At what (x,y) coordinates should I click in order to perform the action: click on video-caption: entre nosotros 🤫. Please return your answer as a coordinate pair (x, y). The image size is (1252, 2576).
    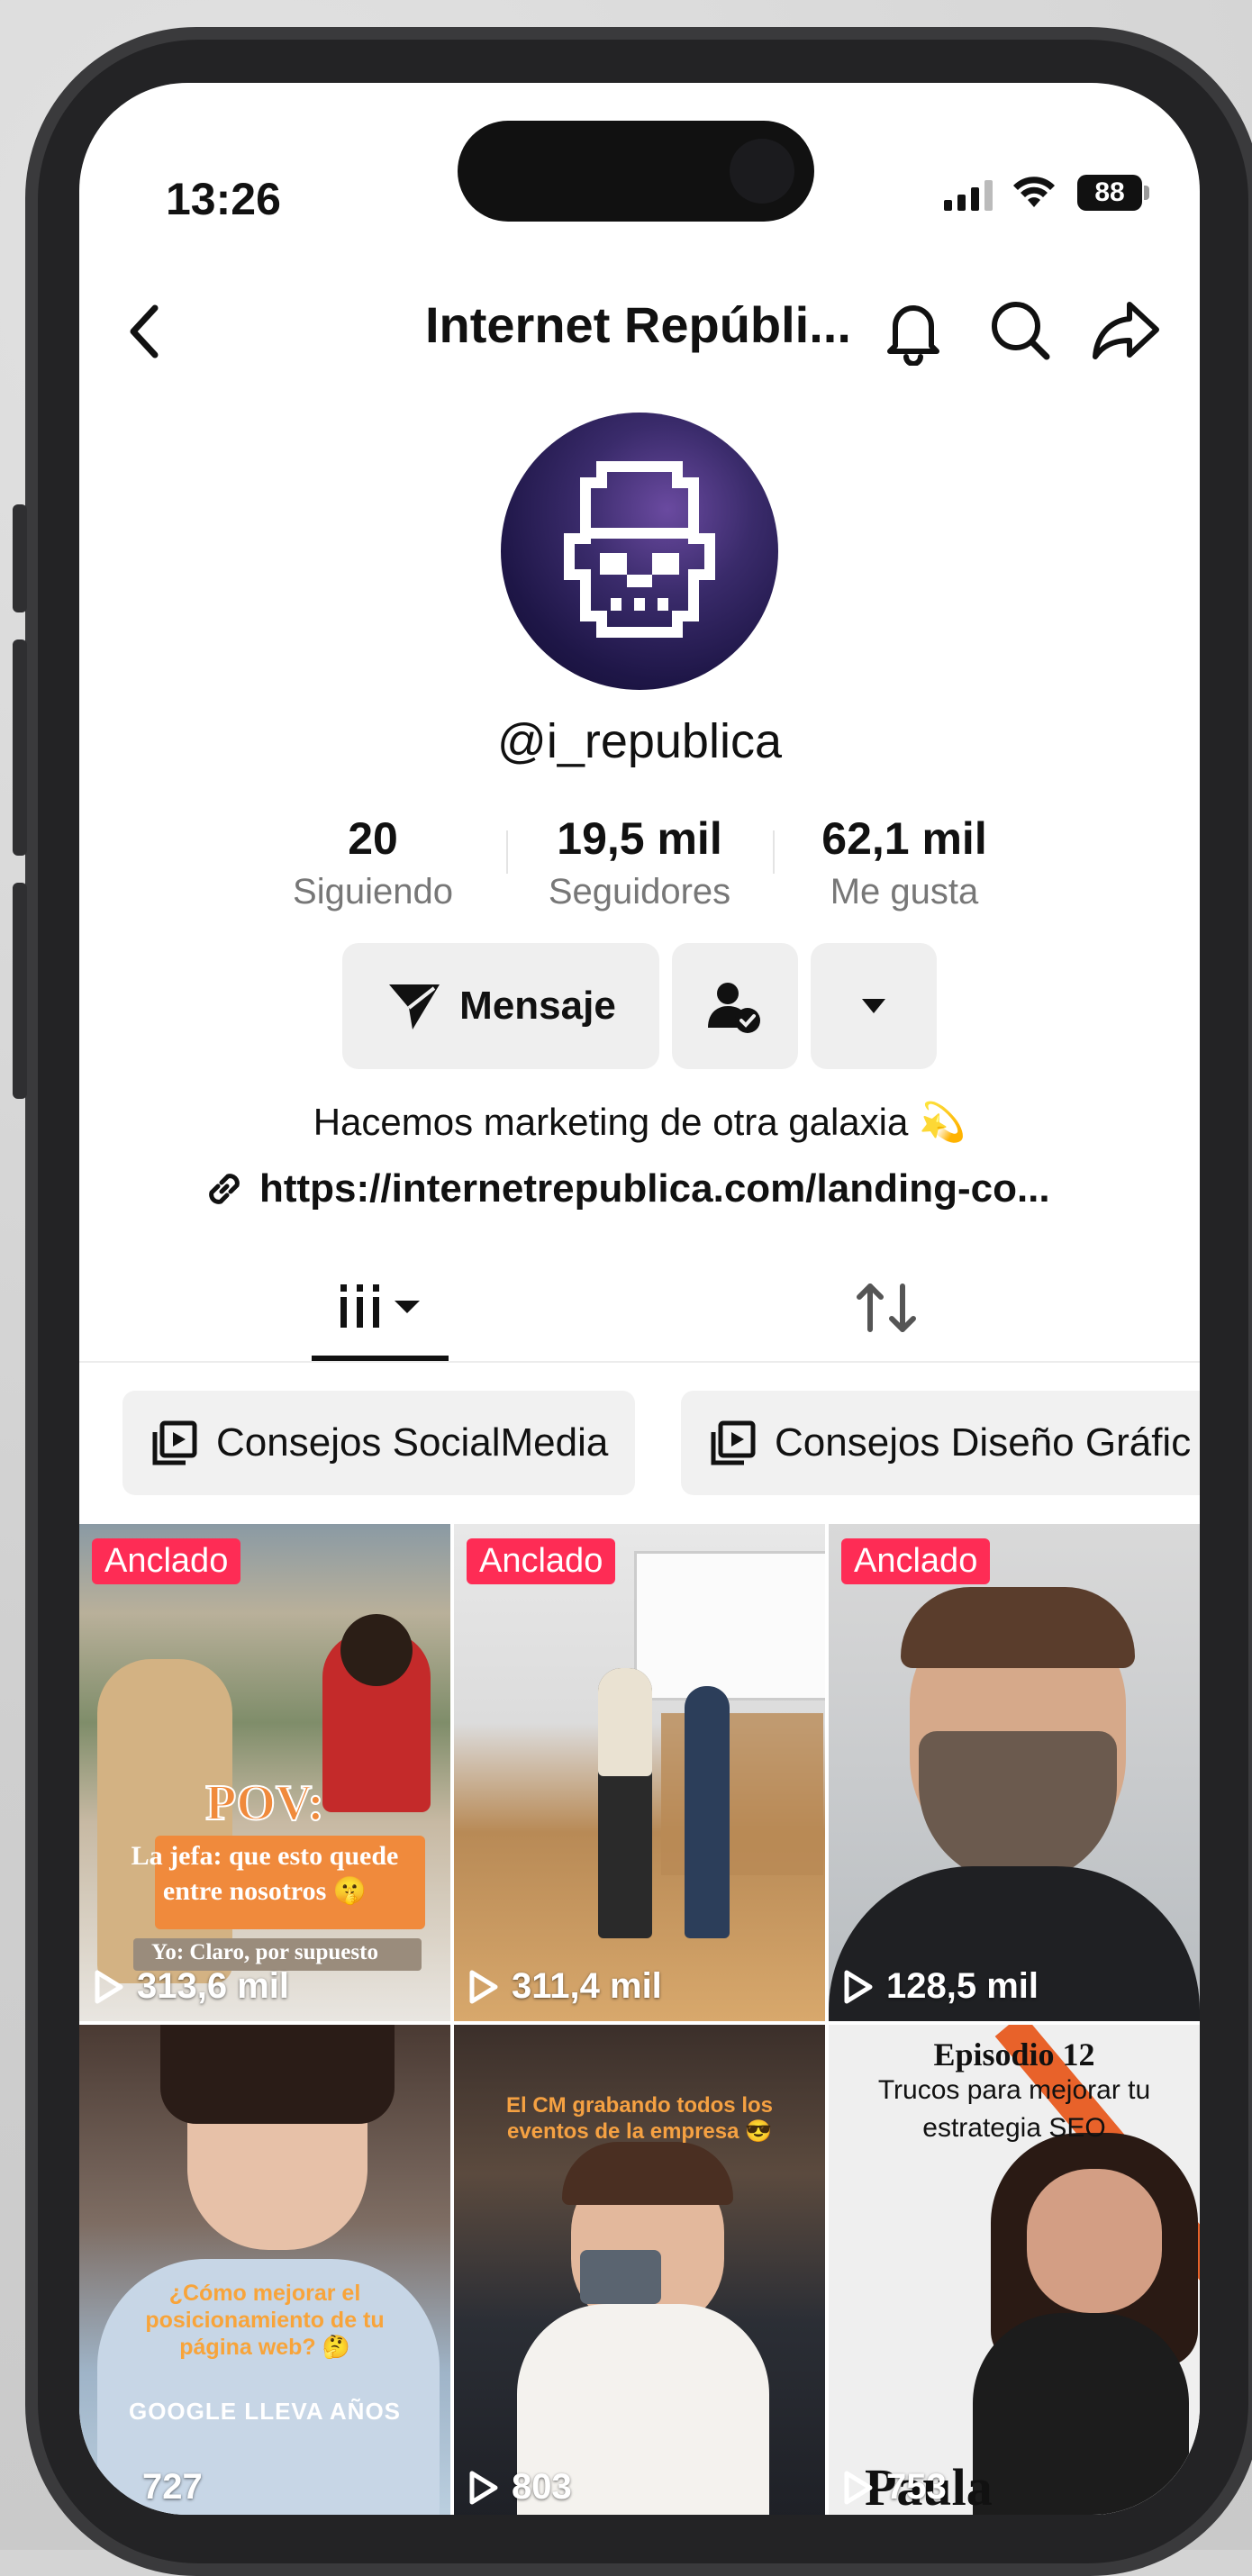
    Looking at the image, I should click on (264, 1891).